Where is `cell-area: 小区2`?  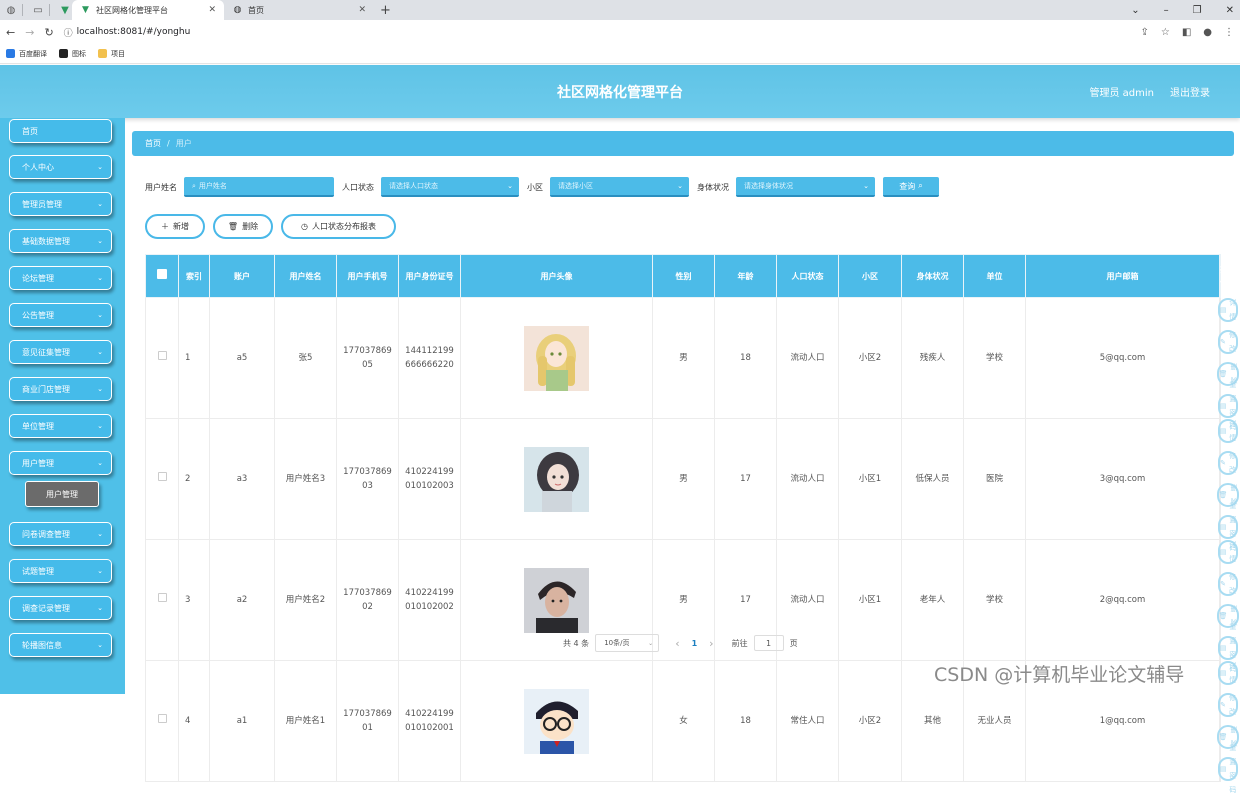
cell-area: 小区2 is located at coordinates (870, 721).